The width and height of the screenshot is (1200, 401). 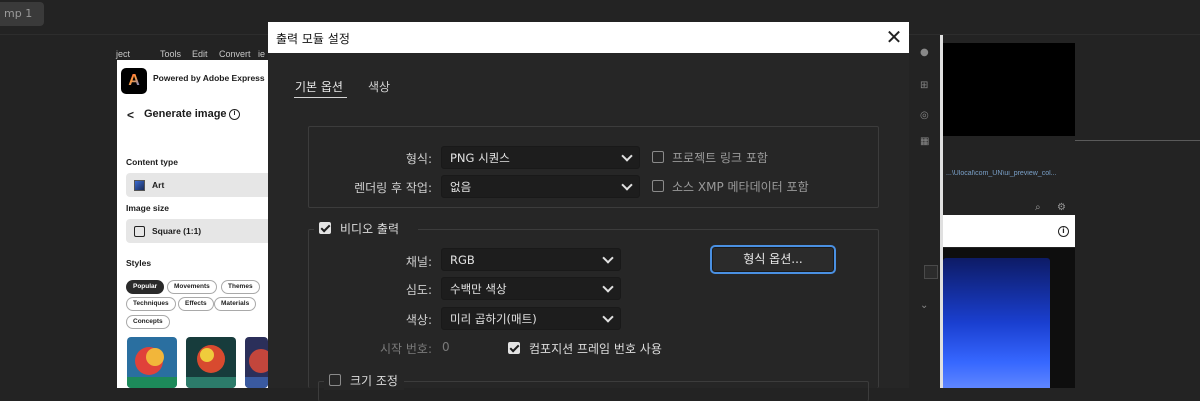 What do you see at coordinates (209, 78) in the screenshot?
I see `brand-text: Powered by Adobe Express` at bounding box center [209, 78].